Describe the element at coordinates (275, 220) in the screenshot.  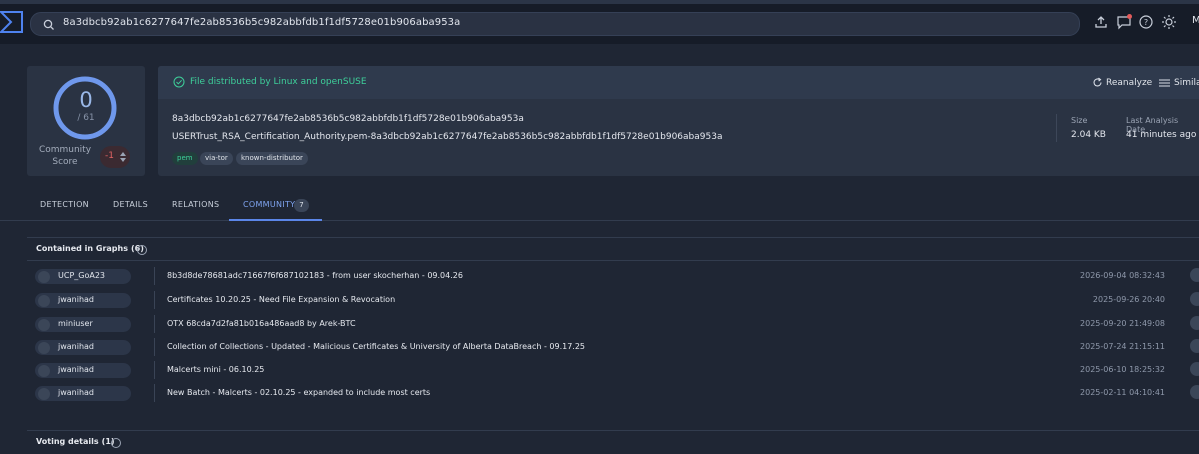
I see `active-tab-indicator` at that location.